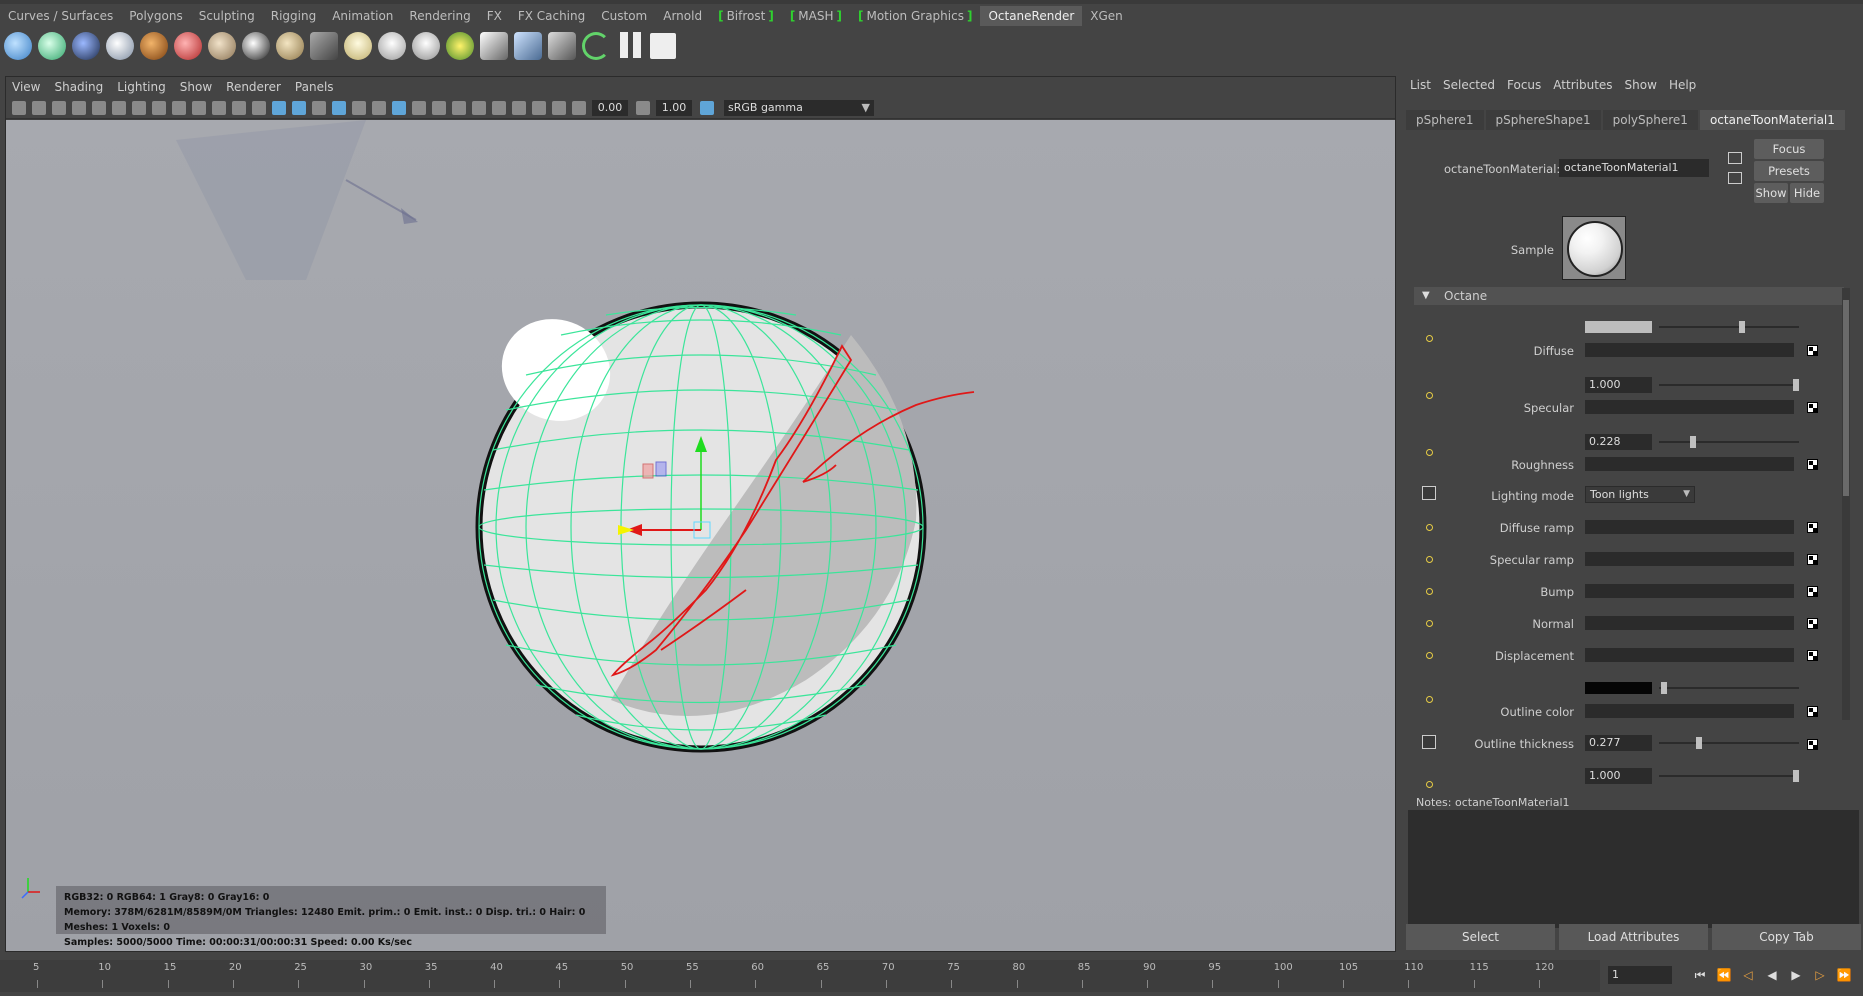 This screenshot has height=996, width=1863. I want to click on ae-menu-focus: Focus, so click(1524, 85).